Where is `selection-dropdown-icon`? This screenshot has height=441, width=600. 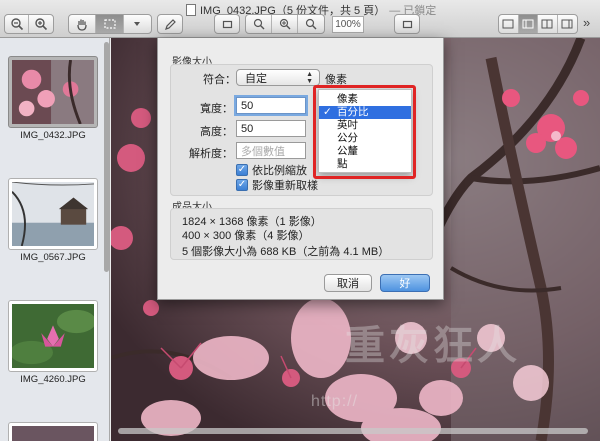 selection-dropdown-icon is located at coordinates (137, 24).